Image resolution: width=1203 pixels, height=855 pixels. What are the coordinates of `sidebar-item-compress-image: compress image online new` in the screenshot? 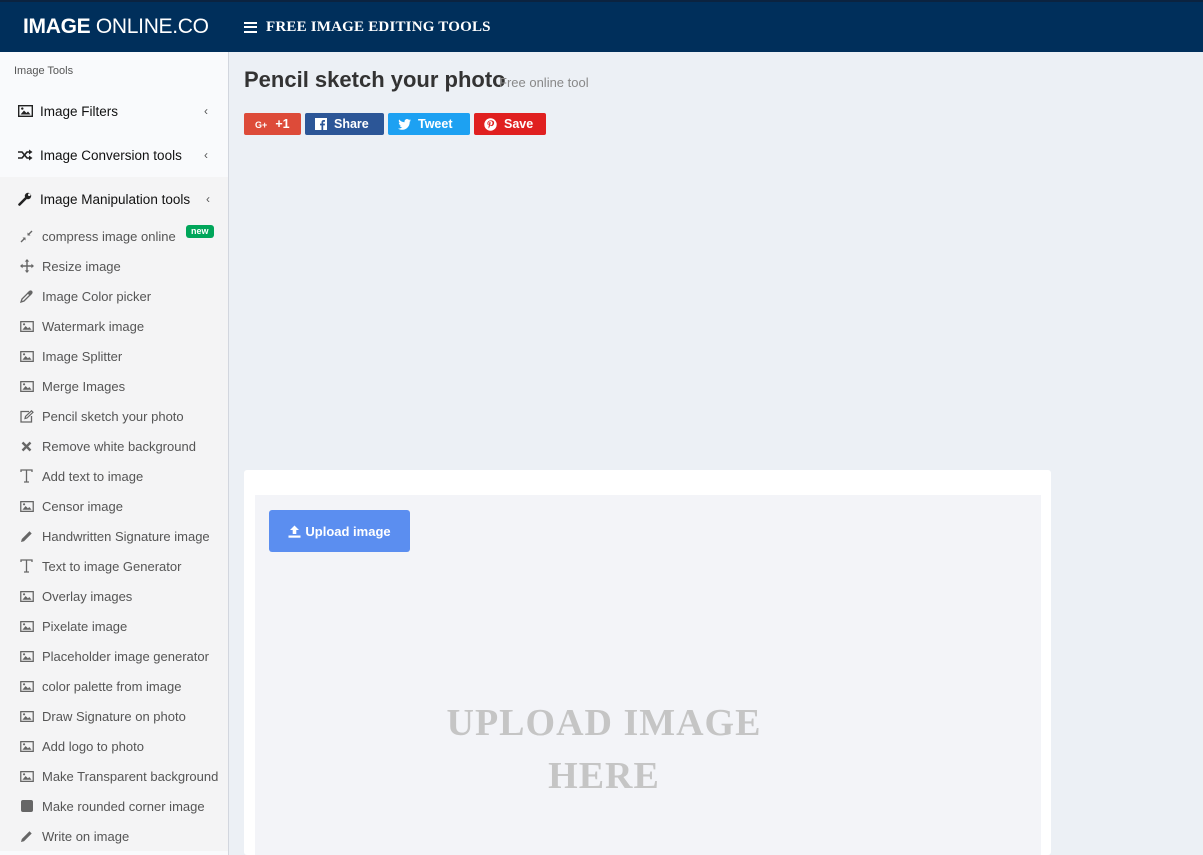 It's located at (114, 236).